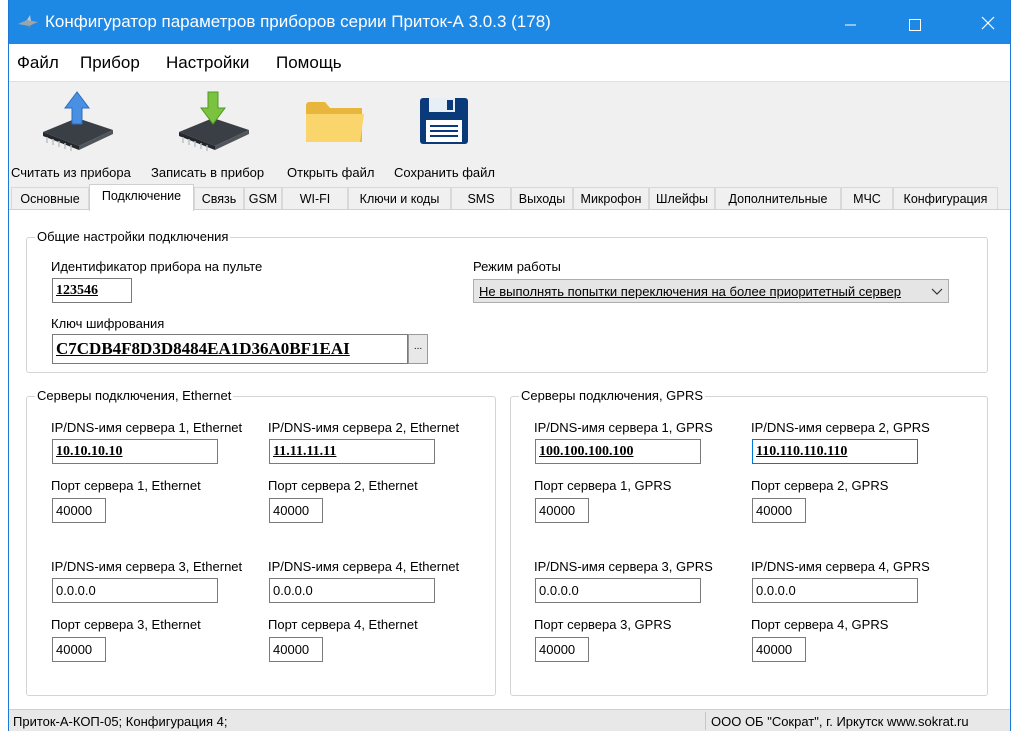 The width and height of the screenshot is (1011, 731). What do you see at coordinates (135, 590) in the screenshot?
I see `eth-server3-host-input: 0.0.0.0` at bounding box center [135, 590].